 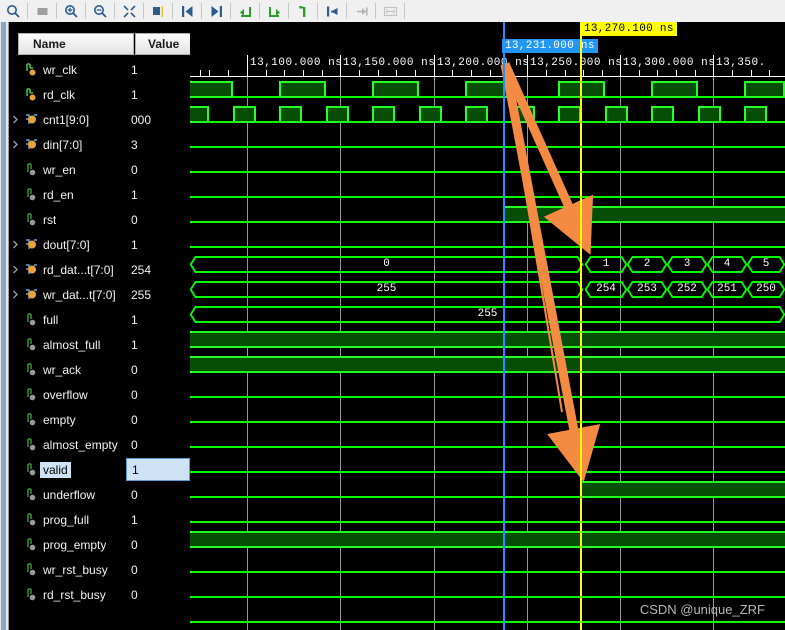 I want to click on signal-row-empty: empty 0, so click(x=99, y=419).